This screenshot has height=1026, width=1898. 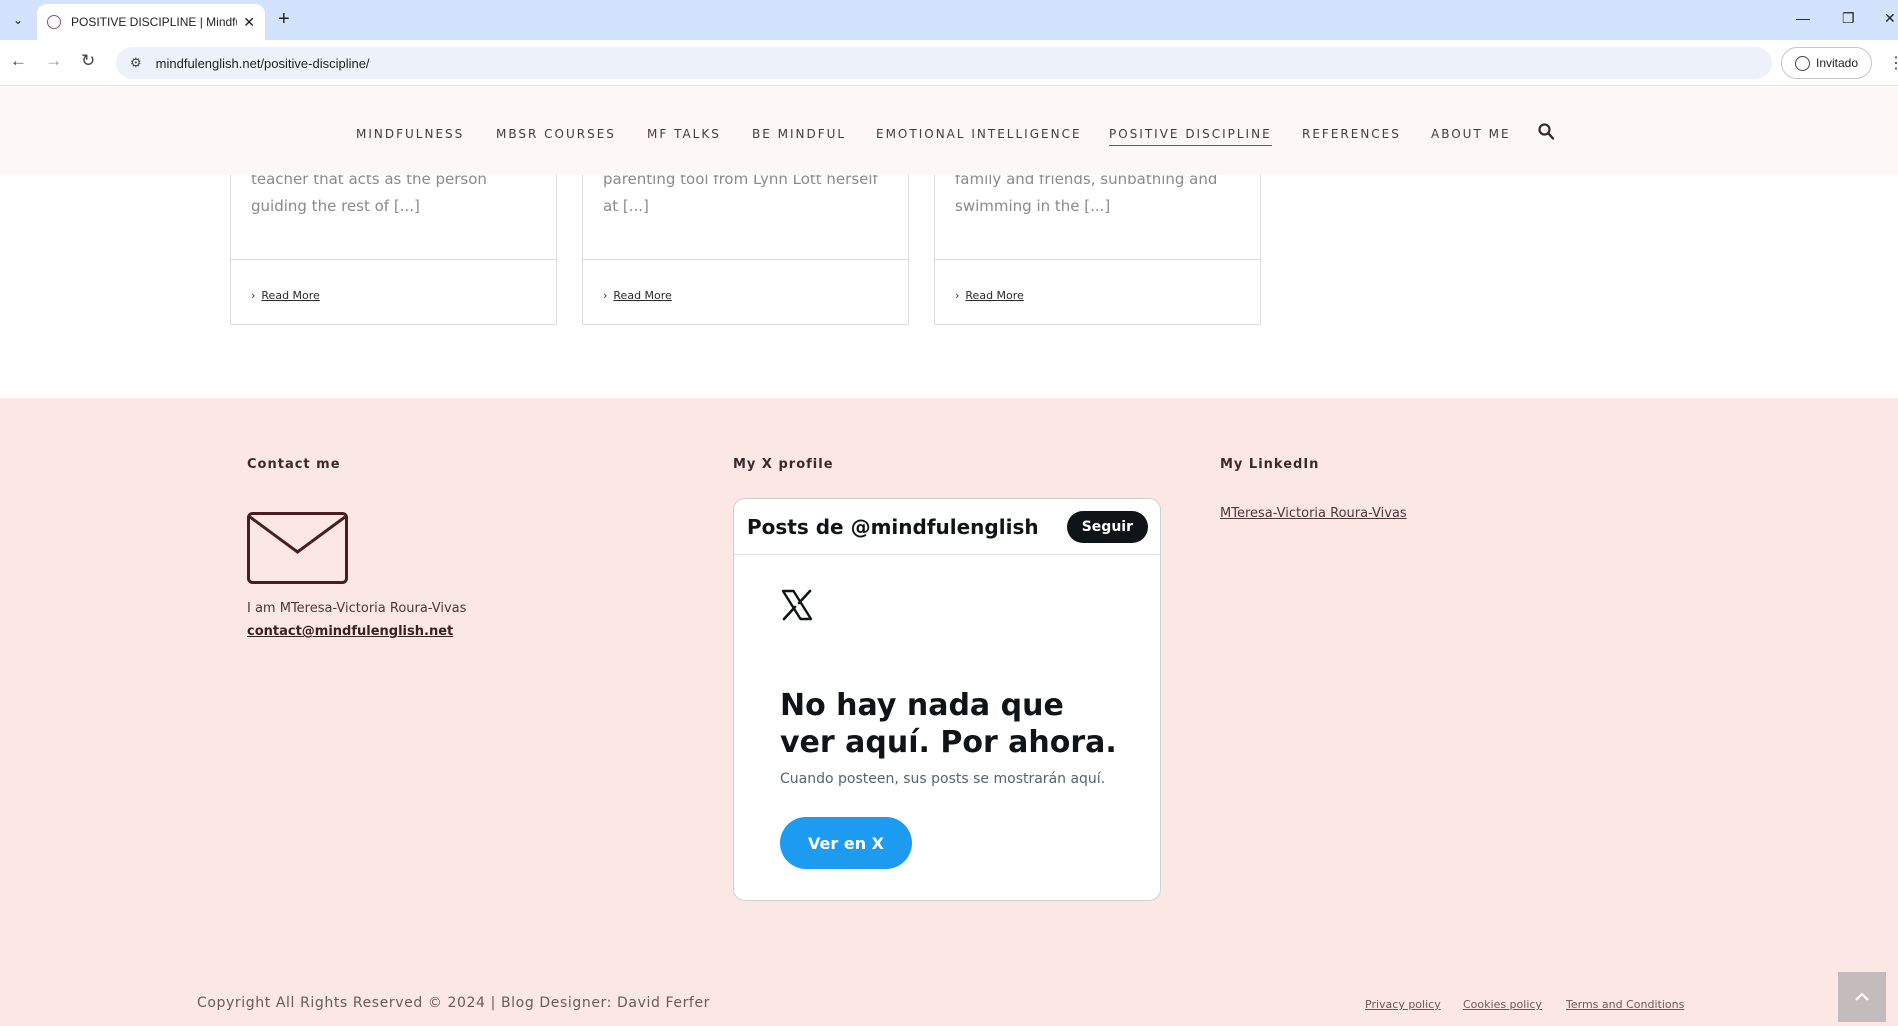 What do you see at coordinates (249, 22) in the screenshot?
I see `close-tab-icon: ✕` at bounding box center [249, 22].